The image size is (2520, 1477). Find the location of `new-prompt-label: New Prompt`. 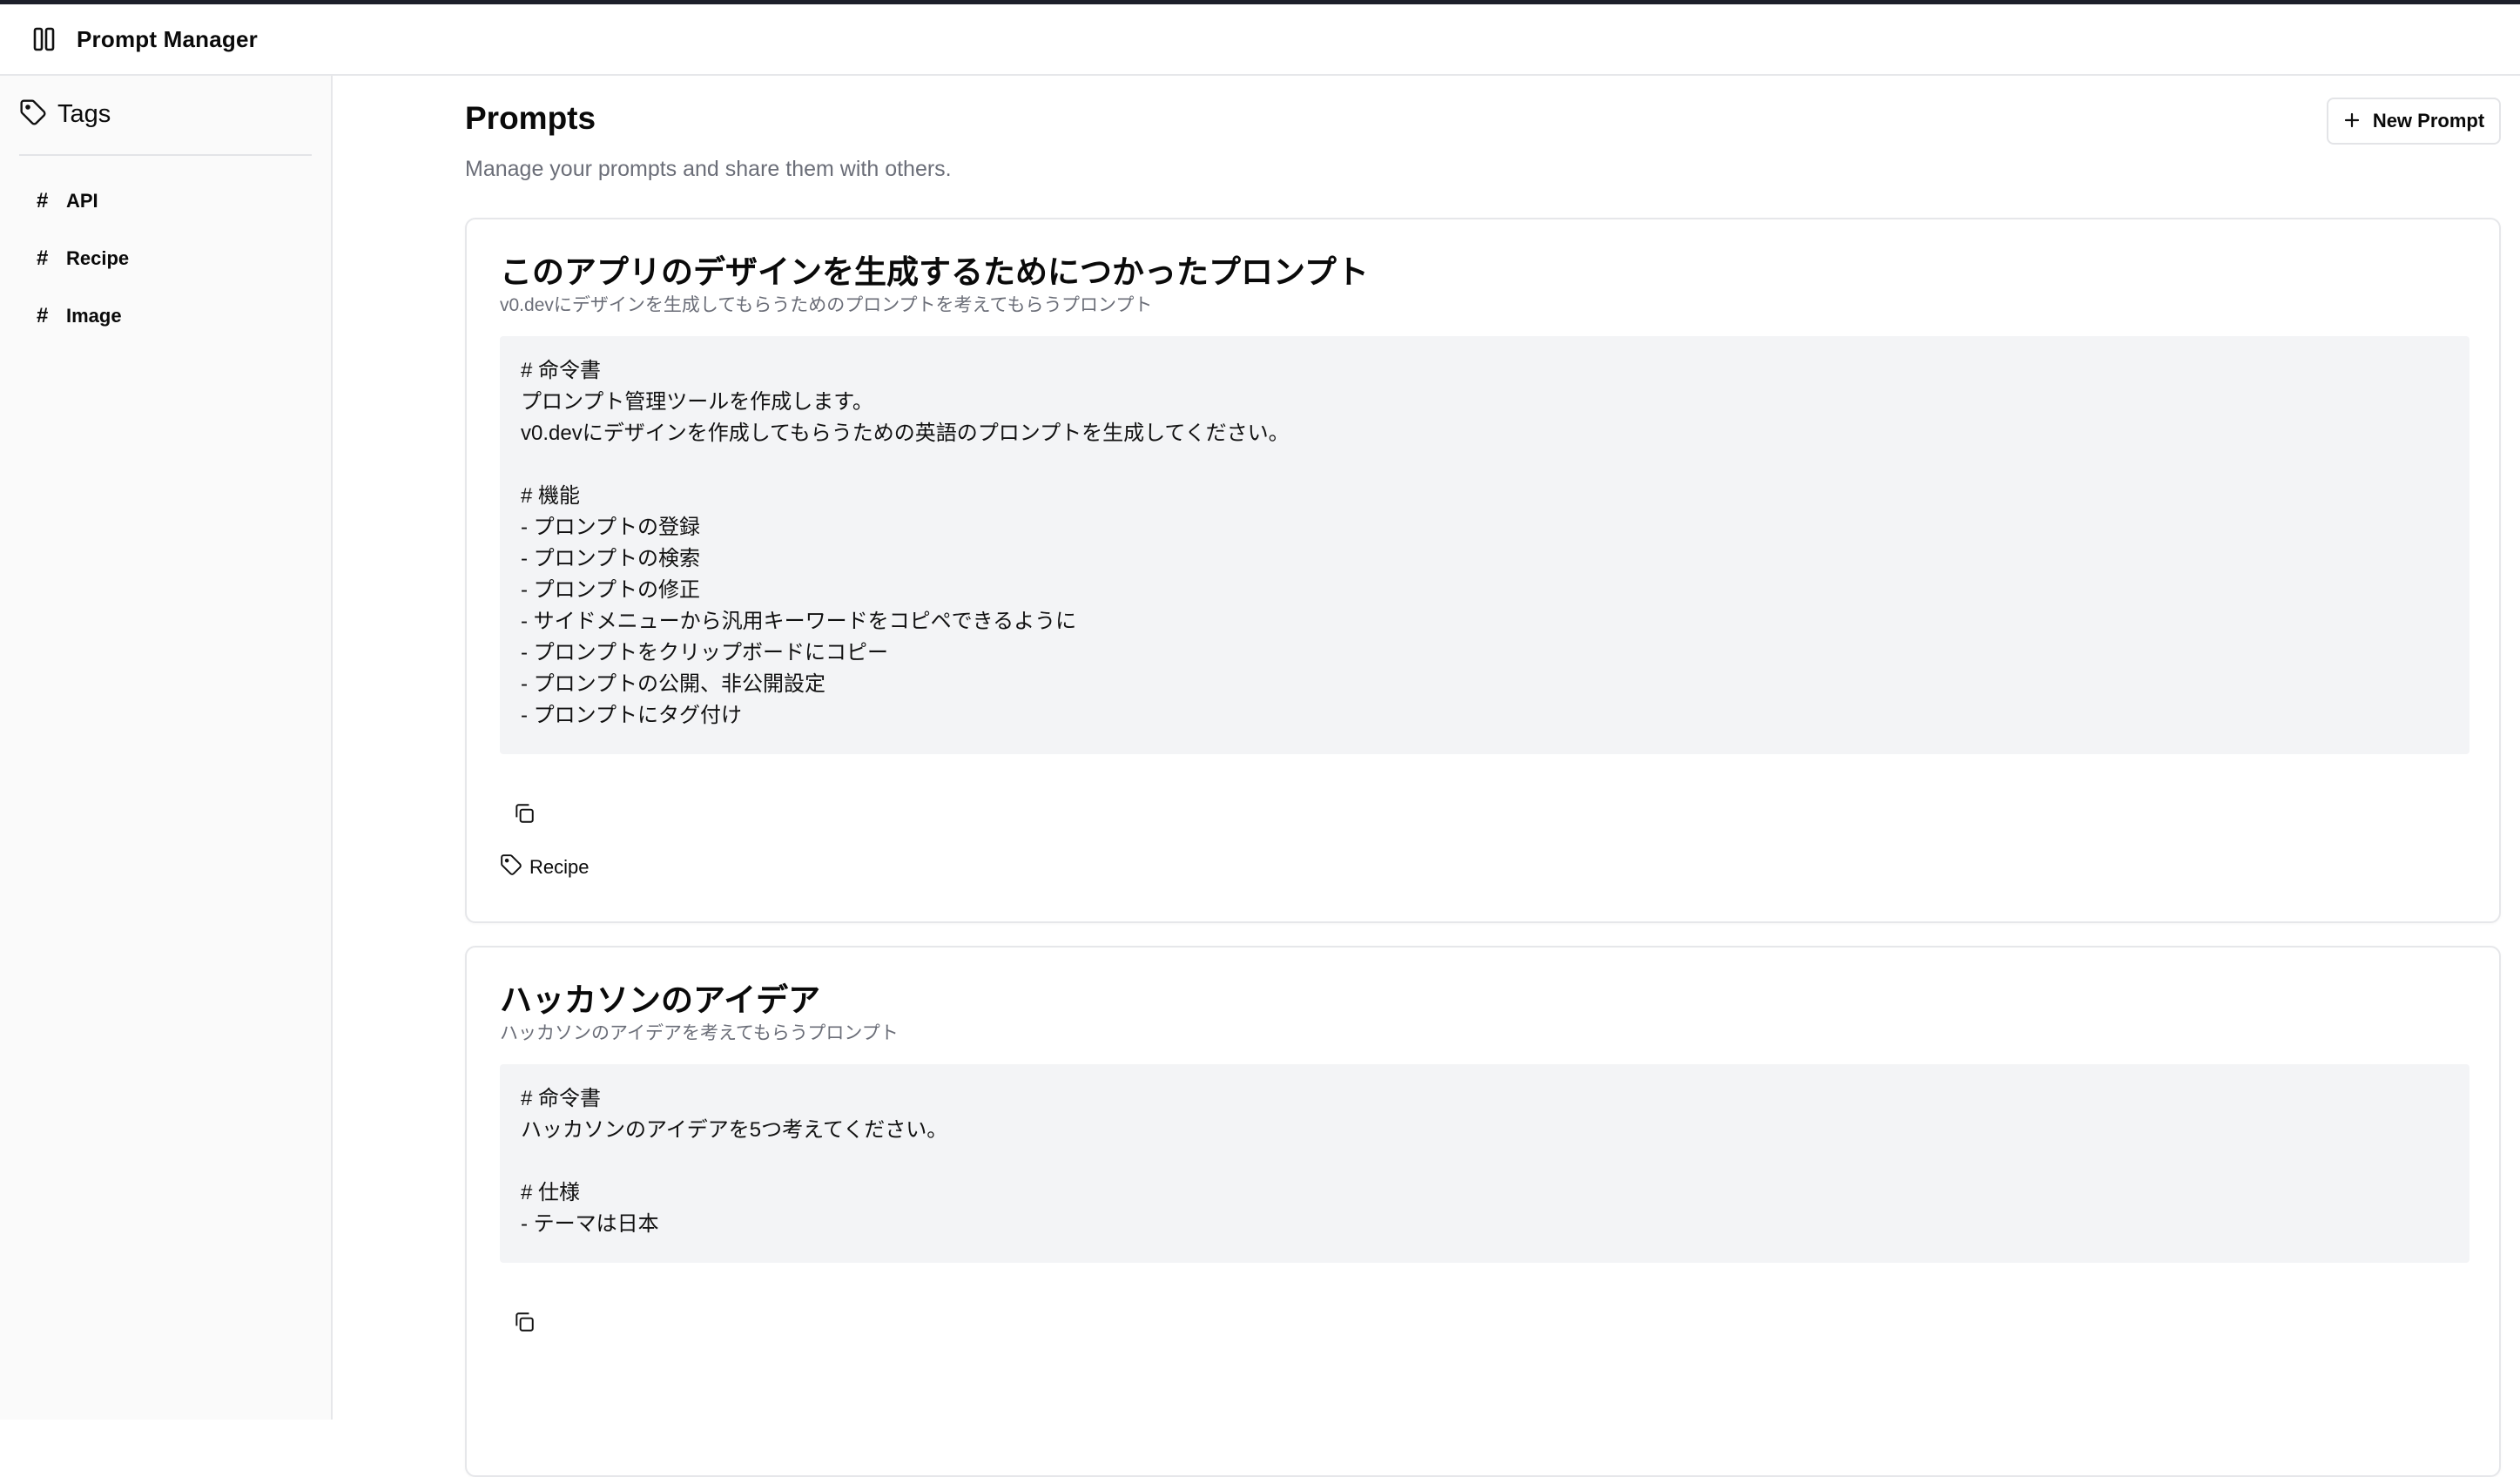

new-prompt-label: New Prompt is located at coordinates (2428, 121).